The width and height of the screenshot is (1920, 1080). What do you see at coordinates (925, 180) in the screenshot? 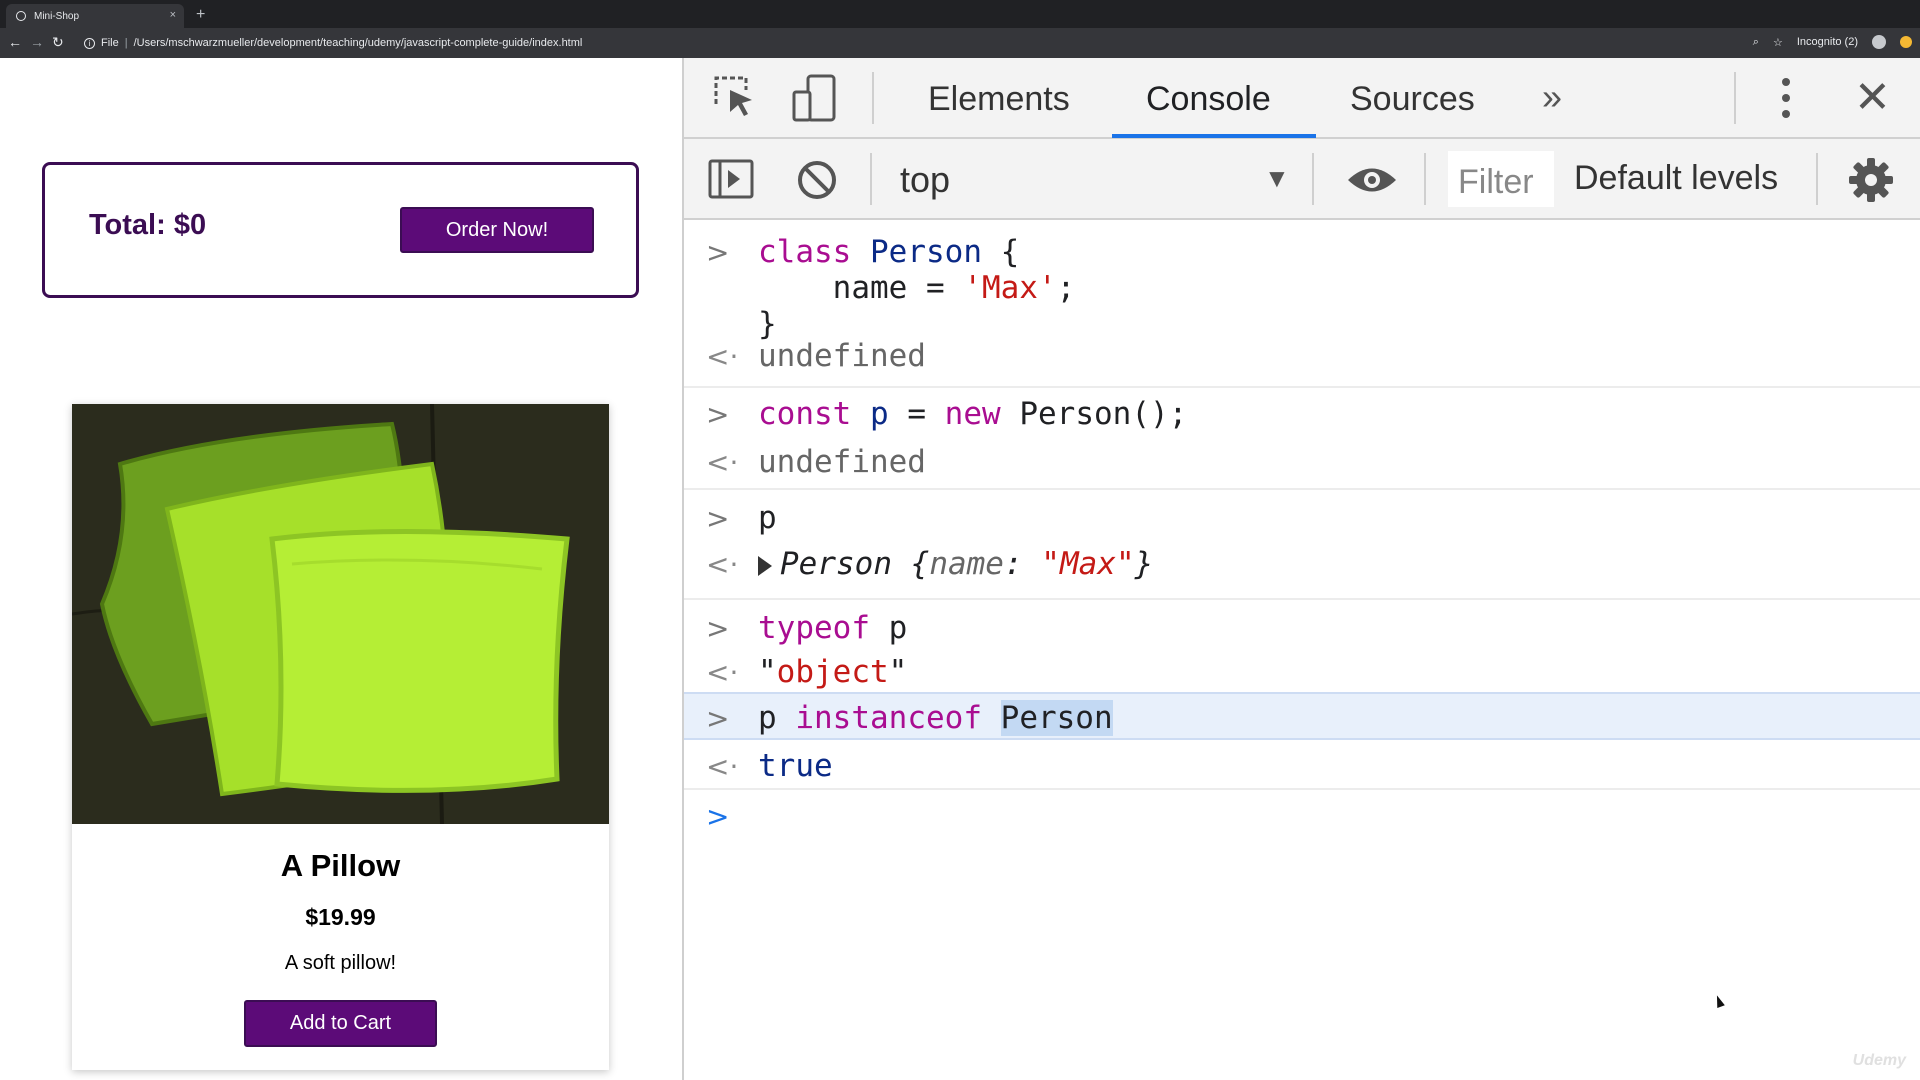
I see `context-selector: top` at bounding box center [925, 180].